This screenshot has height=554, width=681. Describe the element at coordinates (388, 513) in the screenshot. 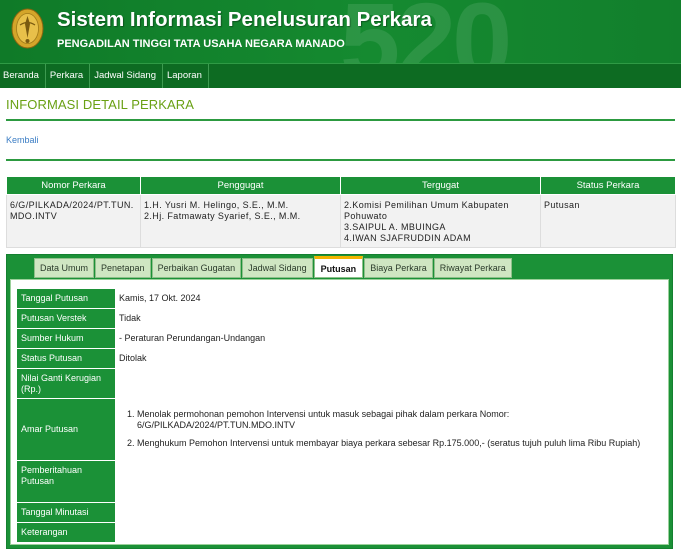

I see `value-tanggal-minutasi` at that location.